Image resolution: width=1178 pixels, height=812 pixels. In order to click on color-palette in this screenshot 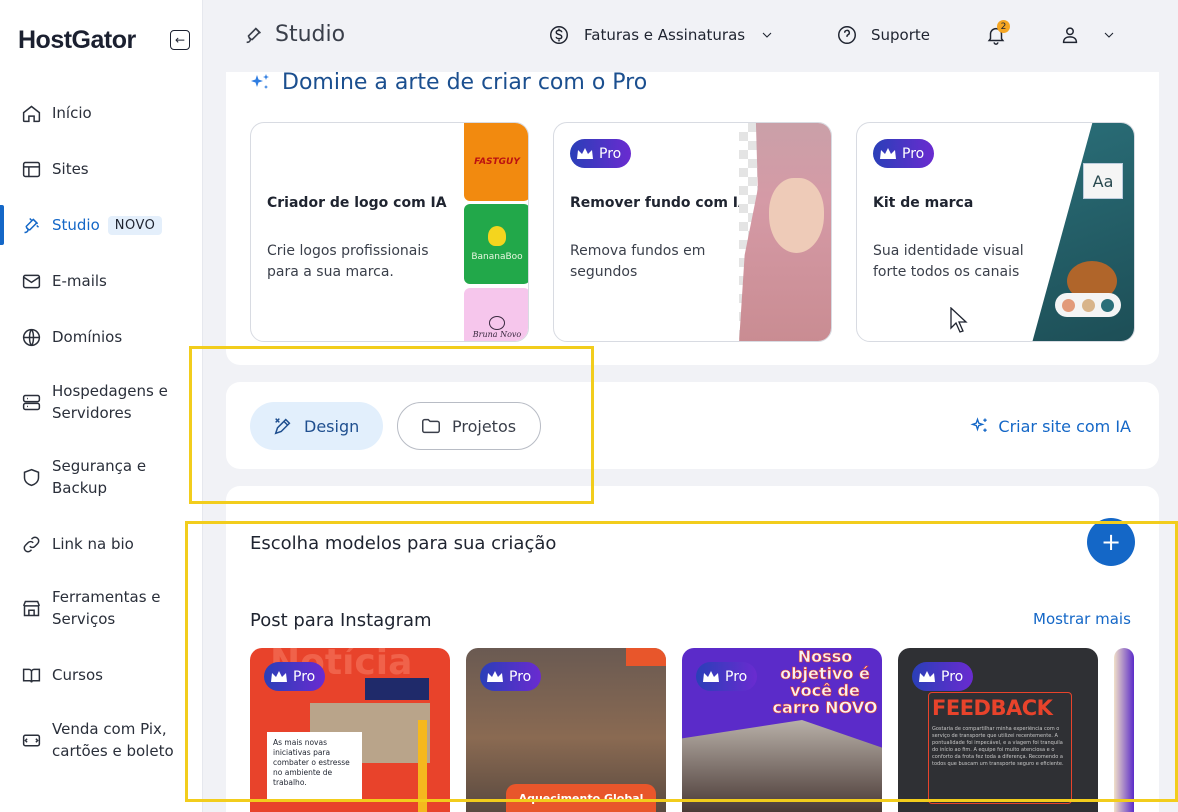, I will do `click(1088, 305)`.